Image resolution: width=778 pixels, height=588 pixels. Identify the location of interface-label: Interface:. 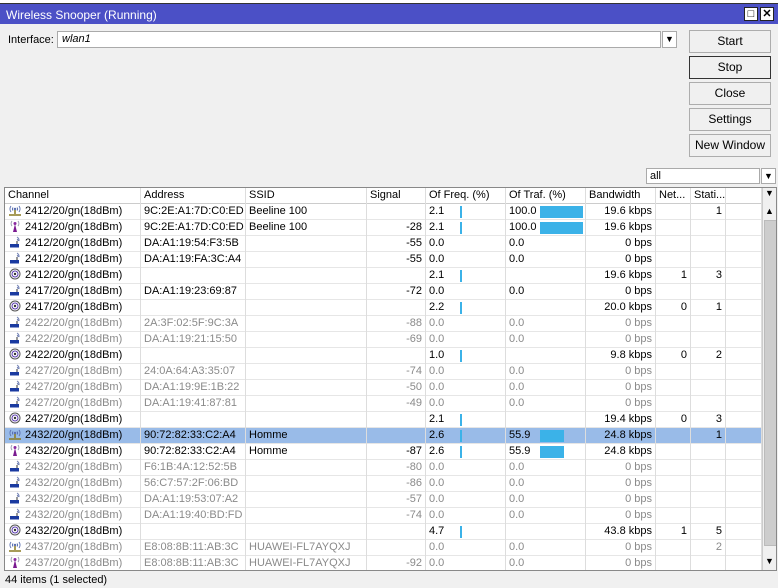
(31, 40).